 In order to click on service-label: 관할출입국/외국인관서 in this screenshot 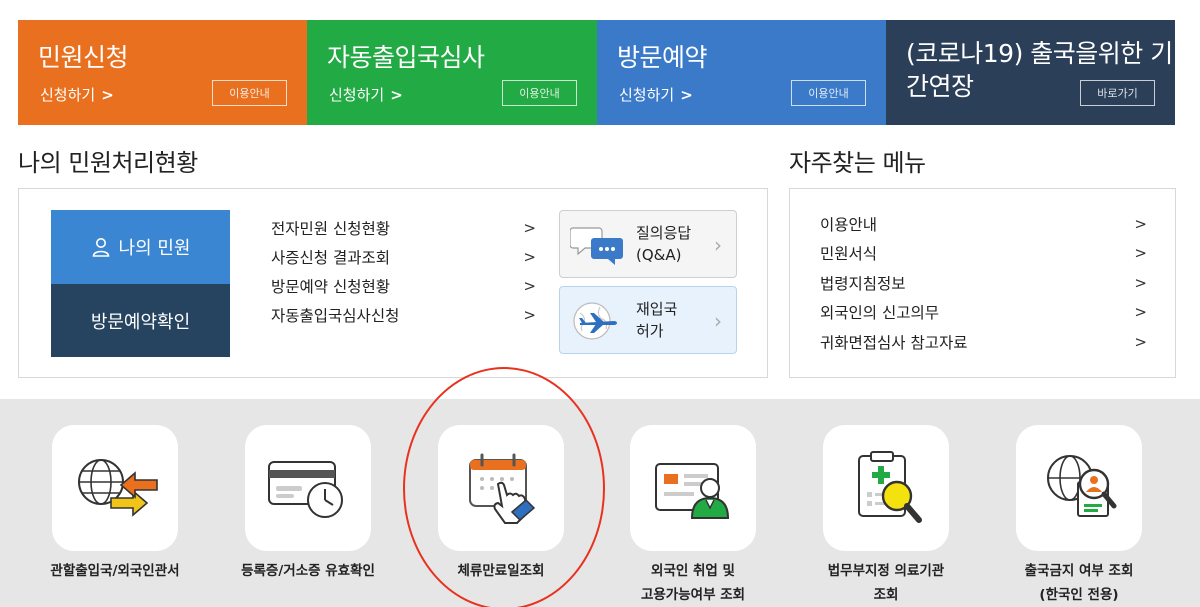, I will do `click(115, 571)`.